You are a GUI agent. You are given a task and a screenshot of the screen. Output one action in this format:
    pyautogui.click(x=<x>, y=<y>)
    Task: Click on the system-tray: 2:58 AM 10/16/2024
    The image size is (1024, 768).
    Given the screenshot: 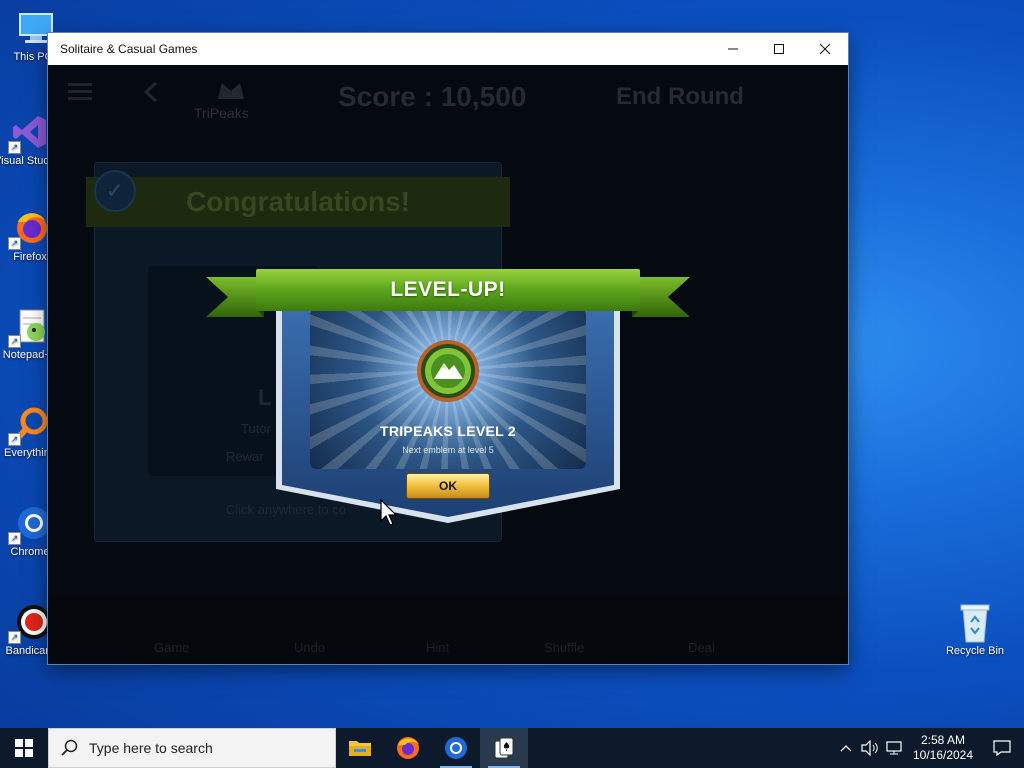 What is the action you would take?
    pyautogui.click(x=929, y=748)
    